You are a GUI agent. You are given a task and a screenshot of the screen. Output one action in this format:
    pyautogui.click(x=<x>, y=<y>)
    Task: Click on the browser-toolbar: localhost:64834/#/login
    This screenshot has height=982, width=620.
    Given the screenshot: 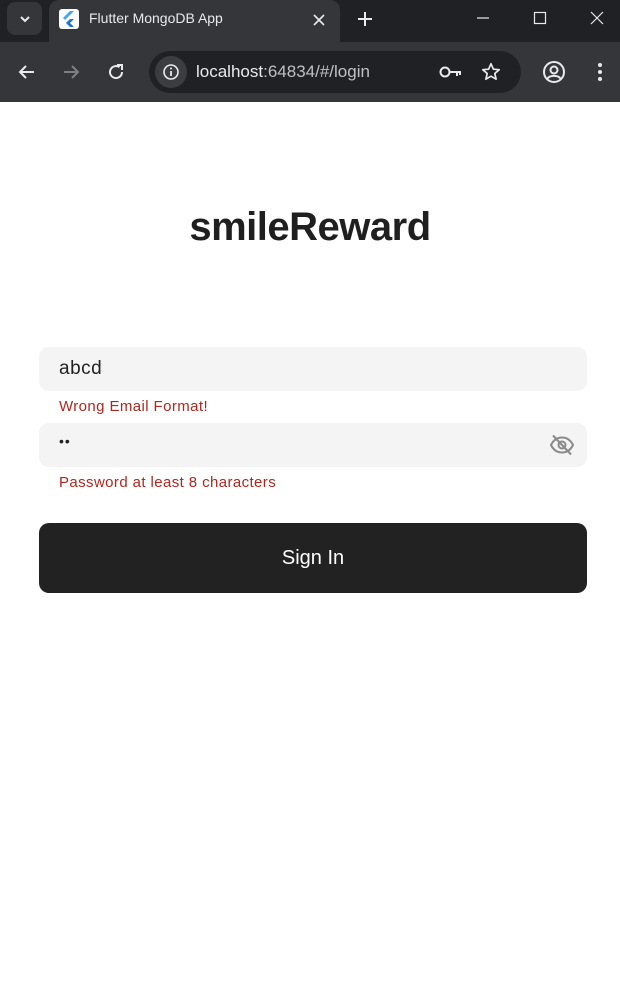 What is the action you would take?
    pyautogui.click(x=310, y=72)
    